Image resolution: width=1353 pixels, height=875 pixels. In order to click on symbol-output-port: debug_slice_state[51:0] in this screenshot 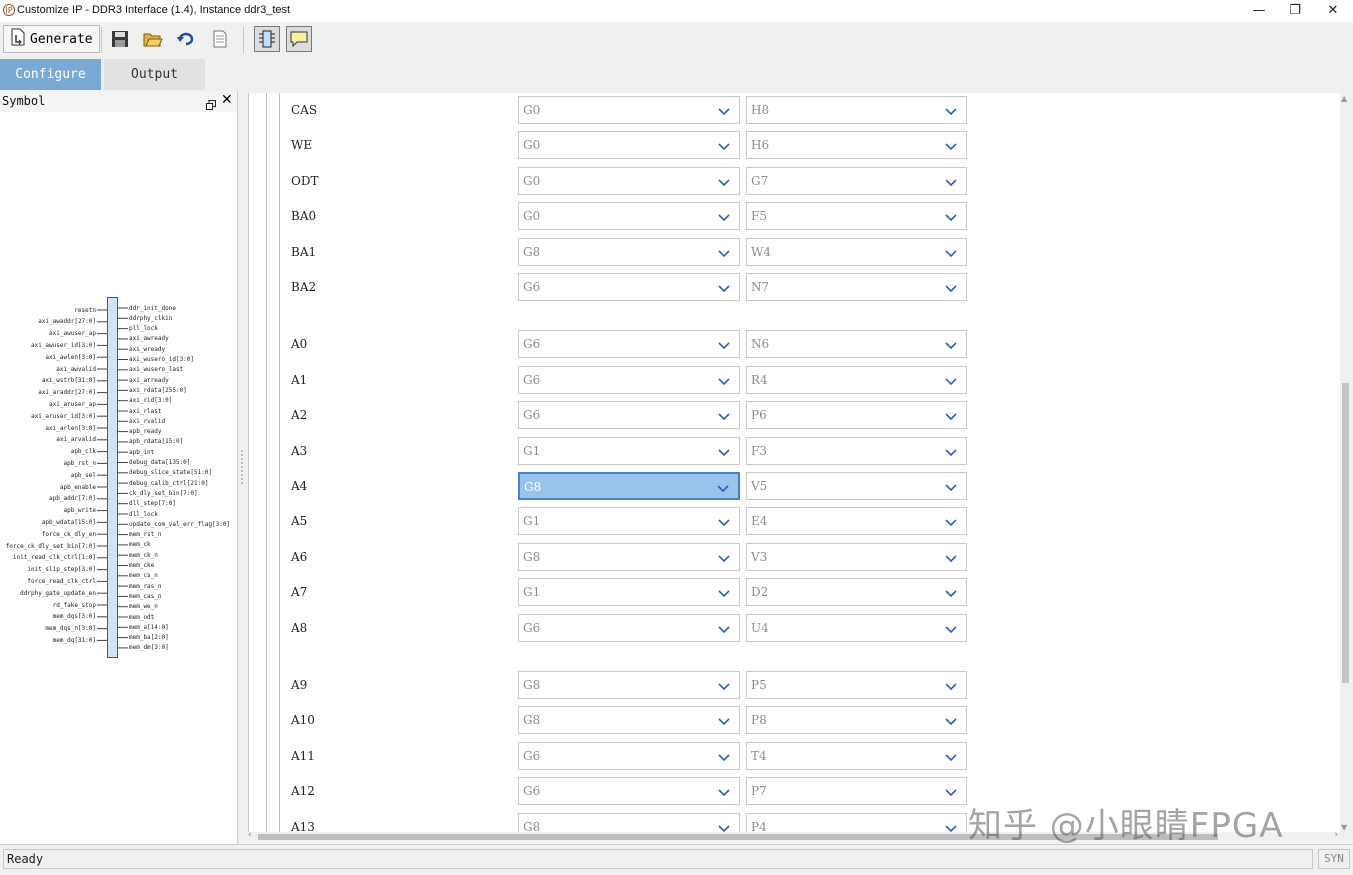, I will do `click(171, 473)`.